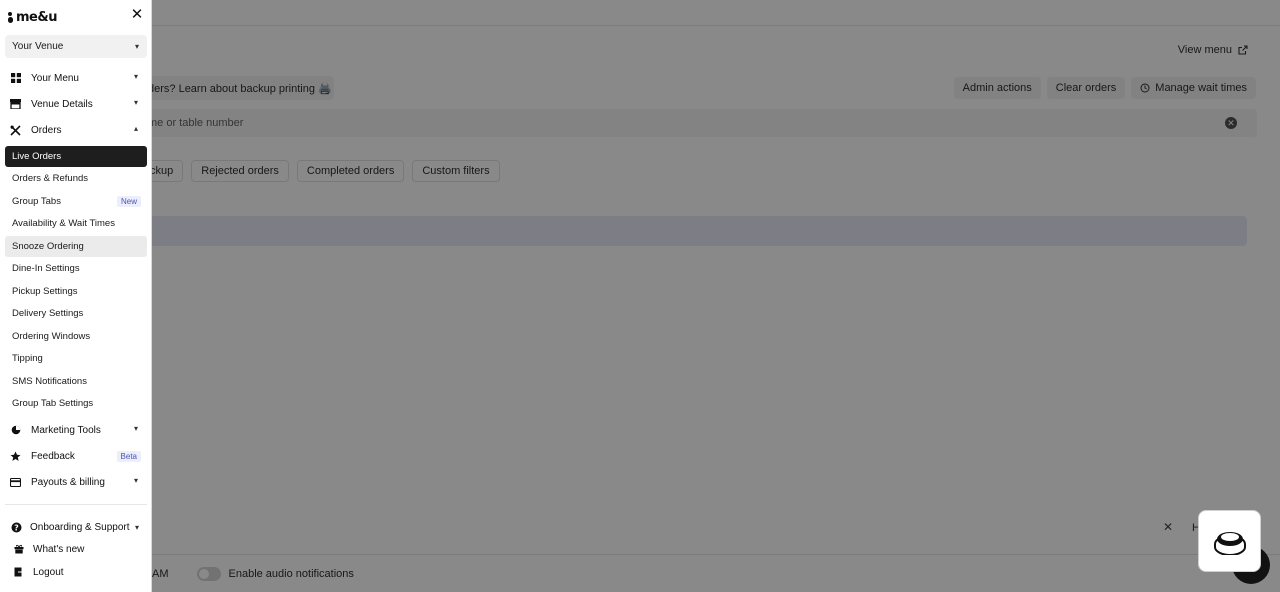 The width and height of the screenshot is (1280, 592). I want to click on sidebar-item-group-tabs: Group Tabs New, so click(76, 201).